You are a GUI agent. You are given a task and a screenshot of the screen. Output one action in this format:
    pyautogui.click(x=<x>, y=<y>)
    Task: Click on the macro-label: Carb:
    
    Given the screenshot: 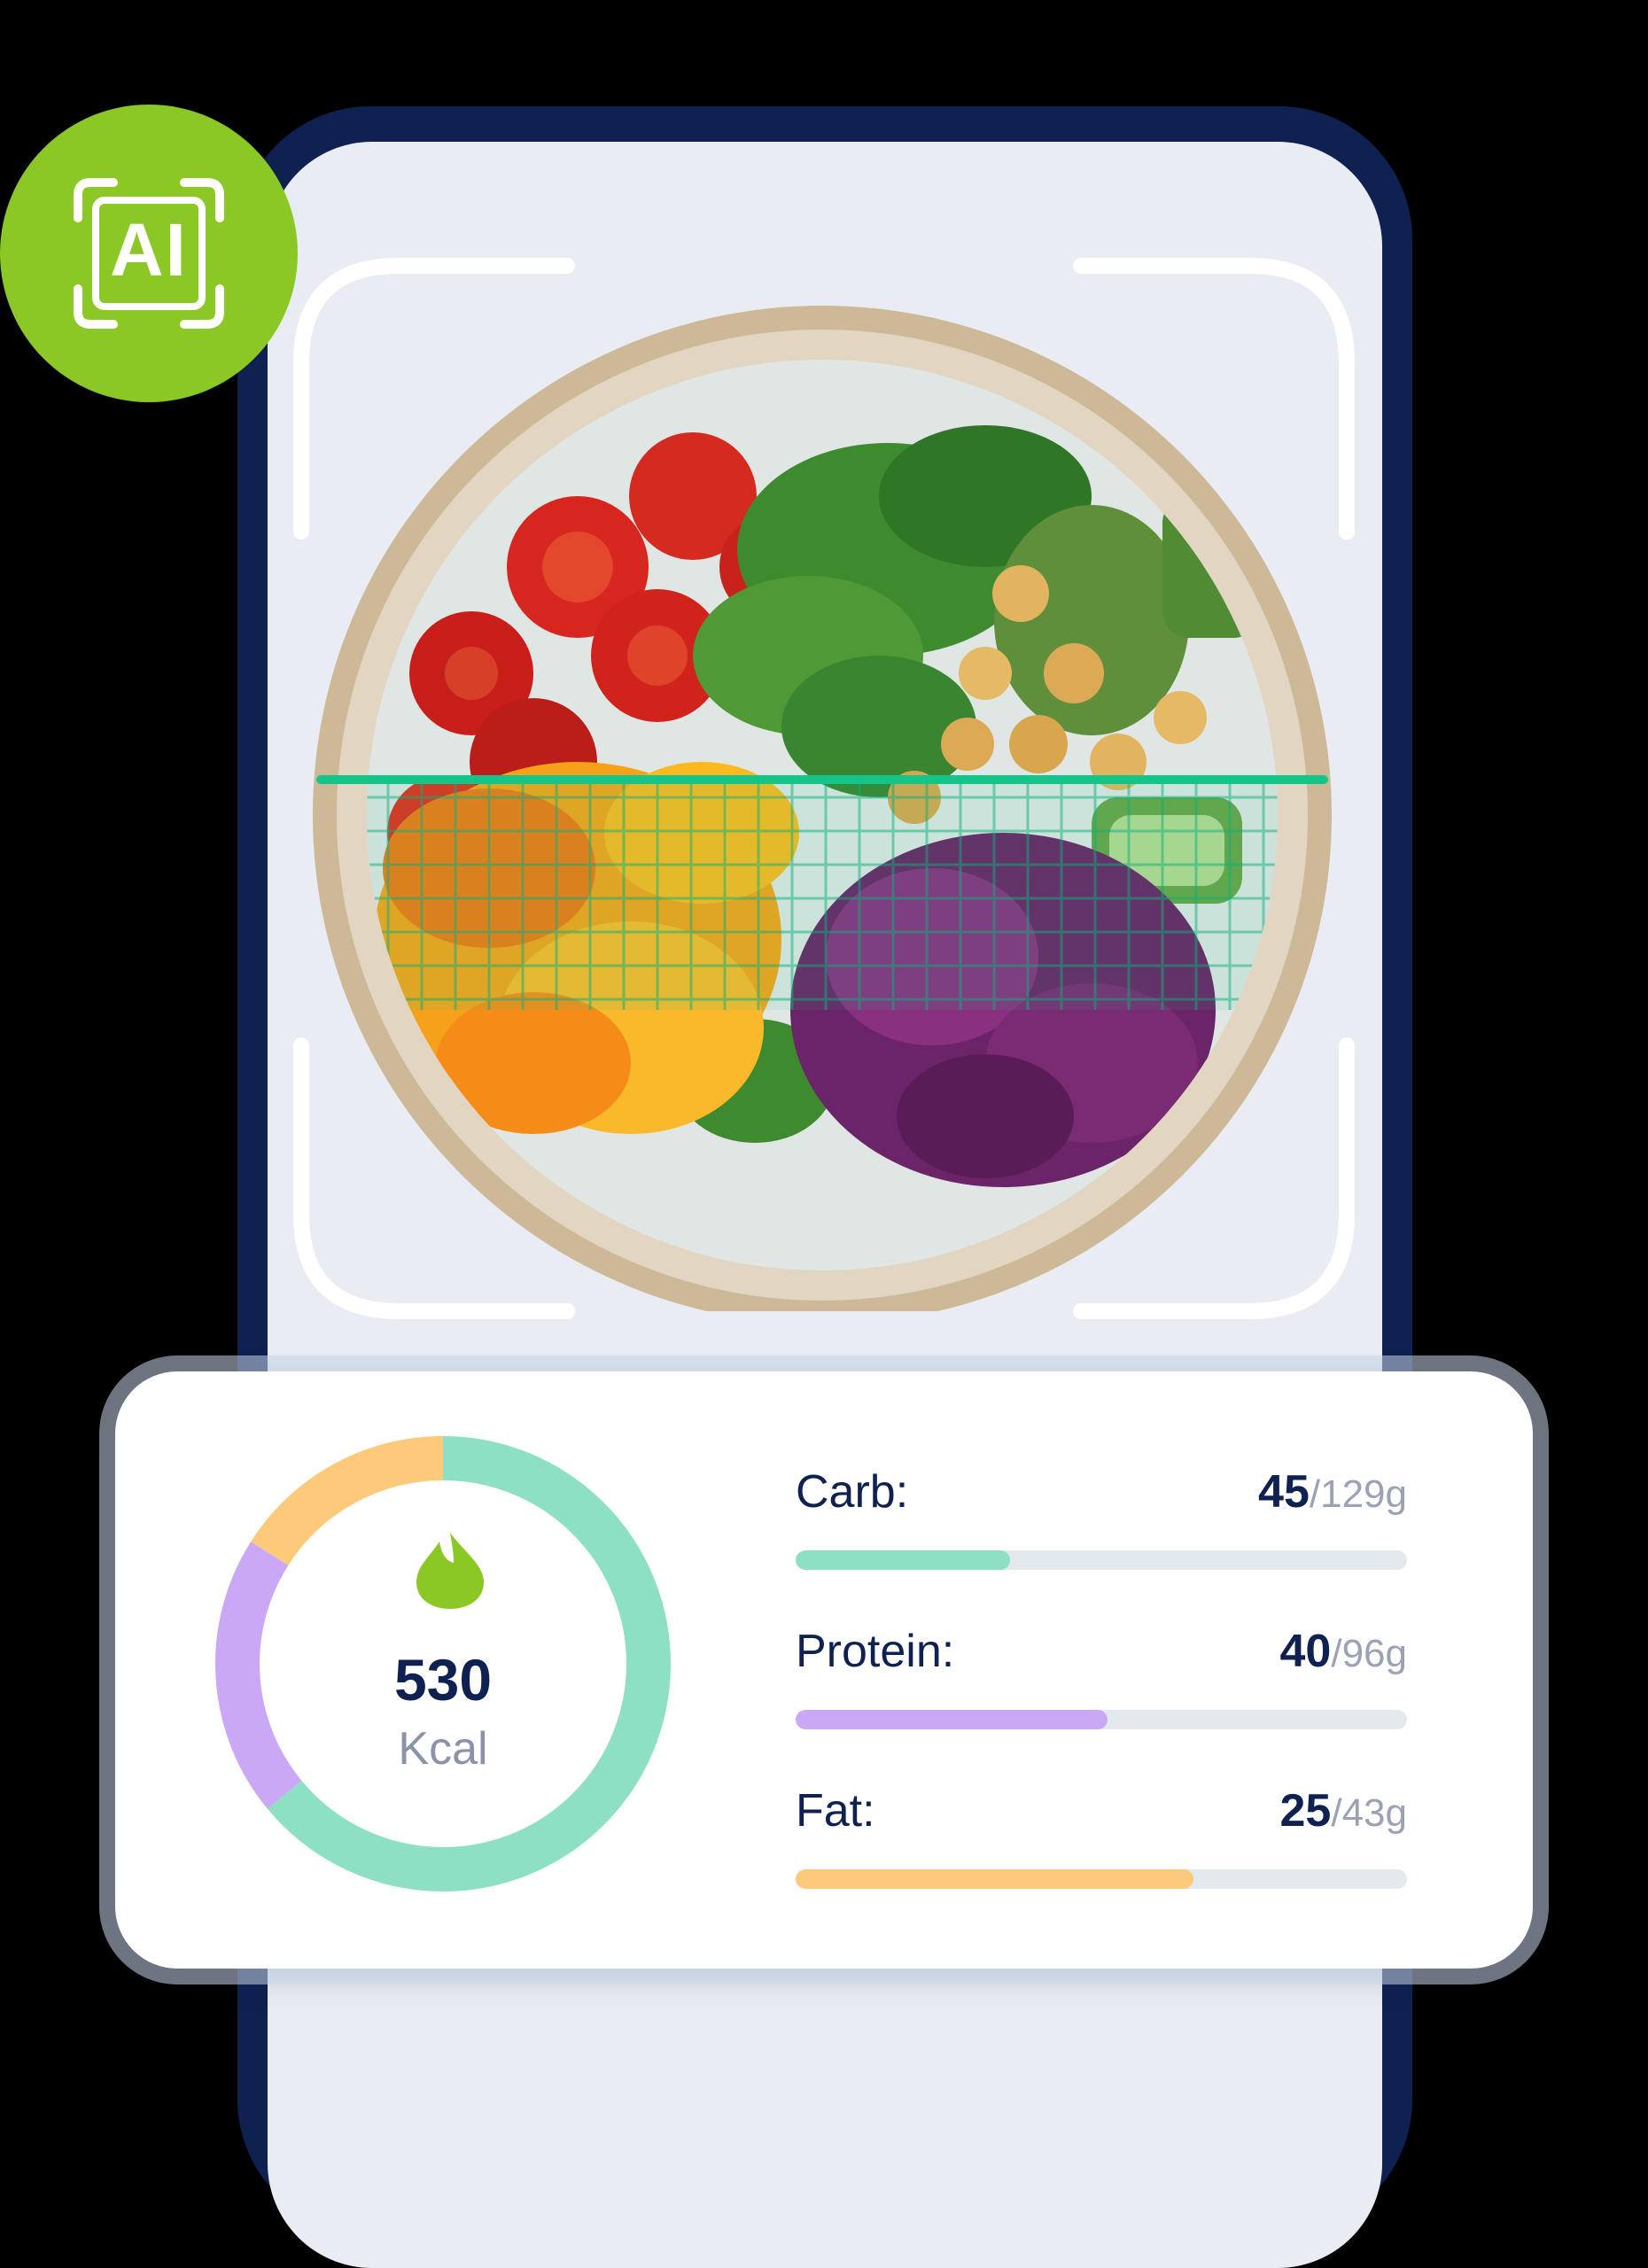 What is the action you would take?
    pyautogui.click(x=852, y=1492)
    